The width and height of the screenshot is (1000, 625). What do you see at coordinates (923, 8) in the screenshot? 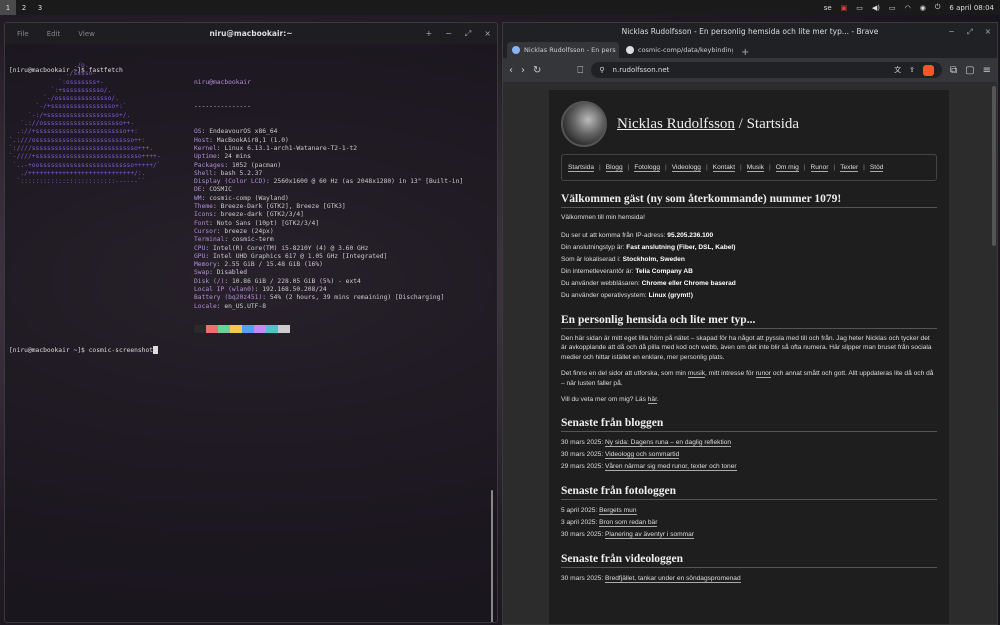
I see `notification-icon: ◉` at bounding box center [923, 8].